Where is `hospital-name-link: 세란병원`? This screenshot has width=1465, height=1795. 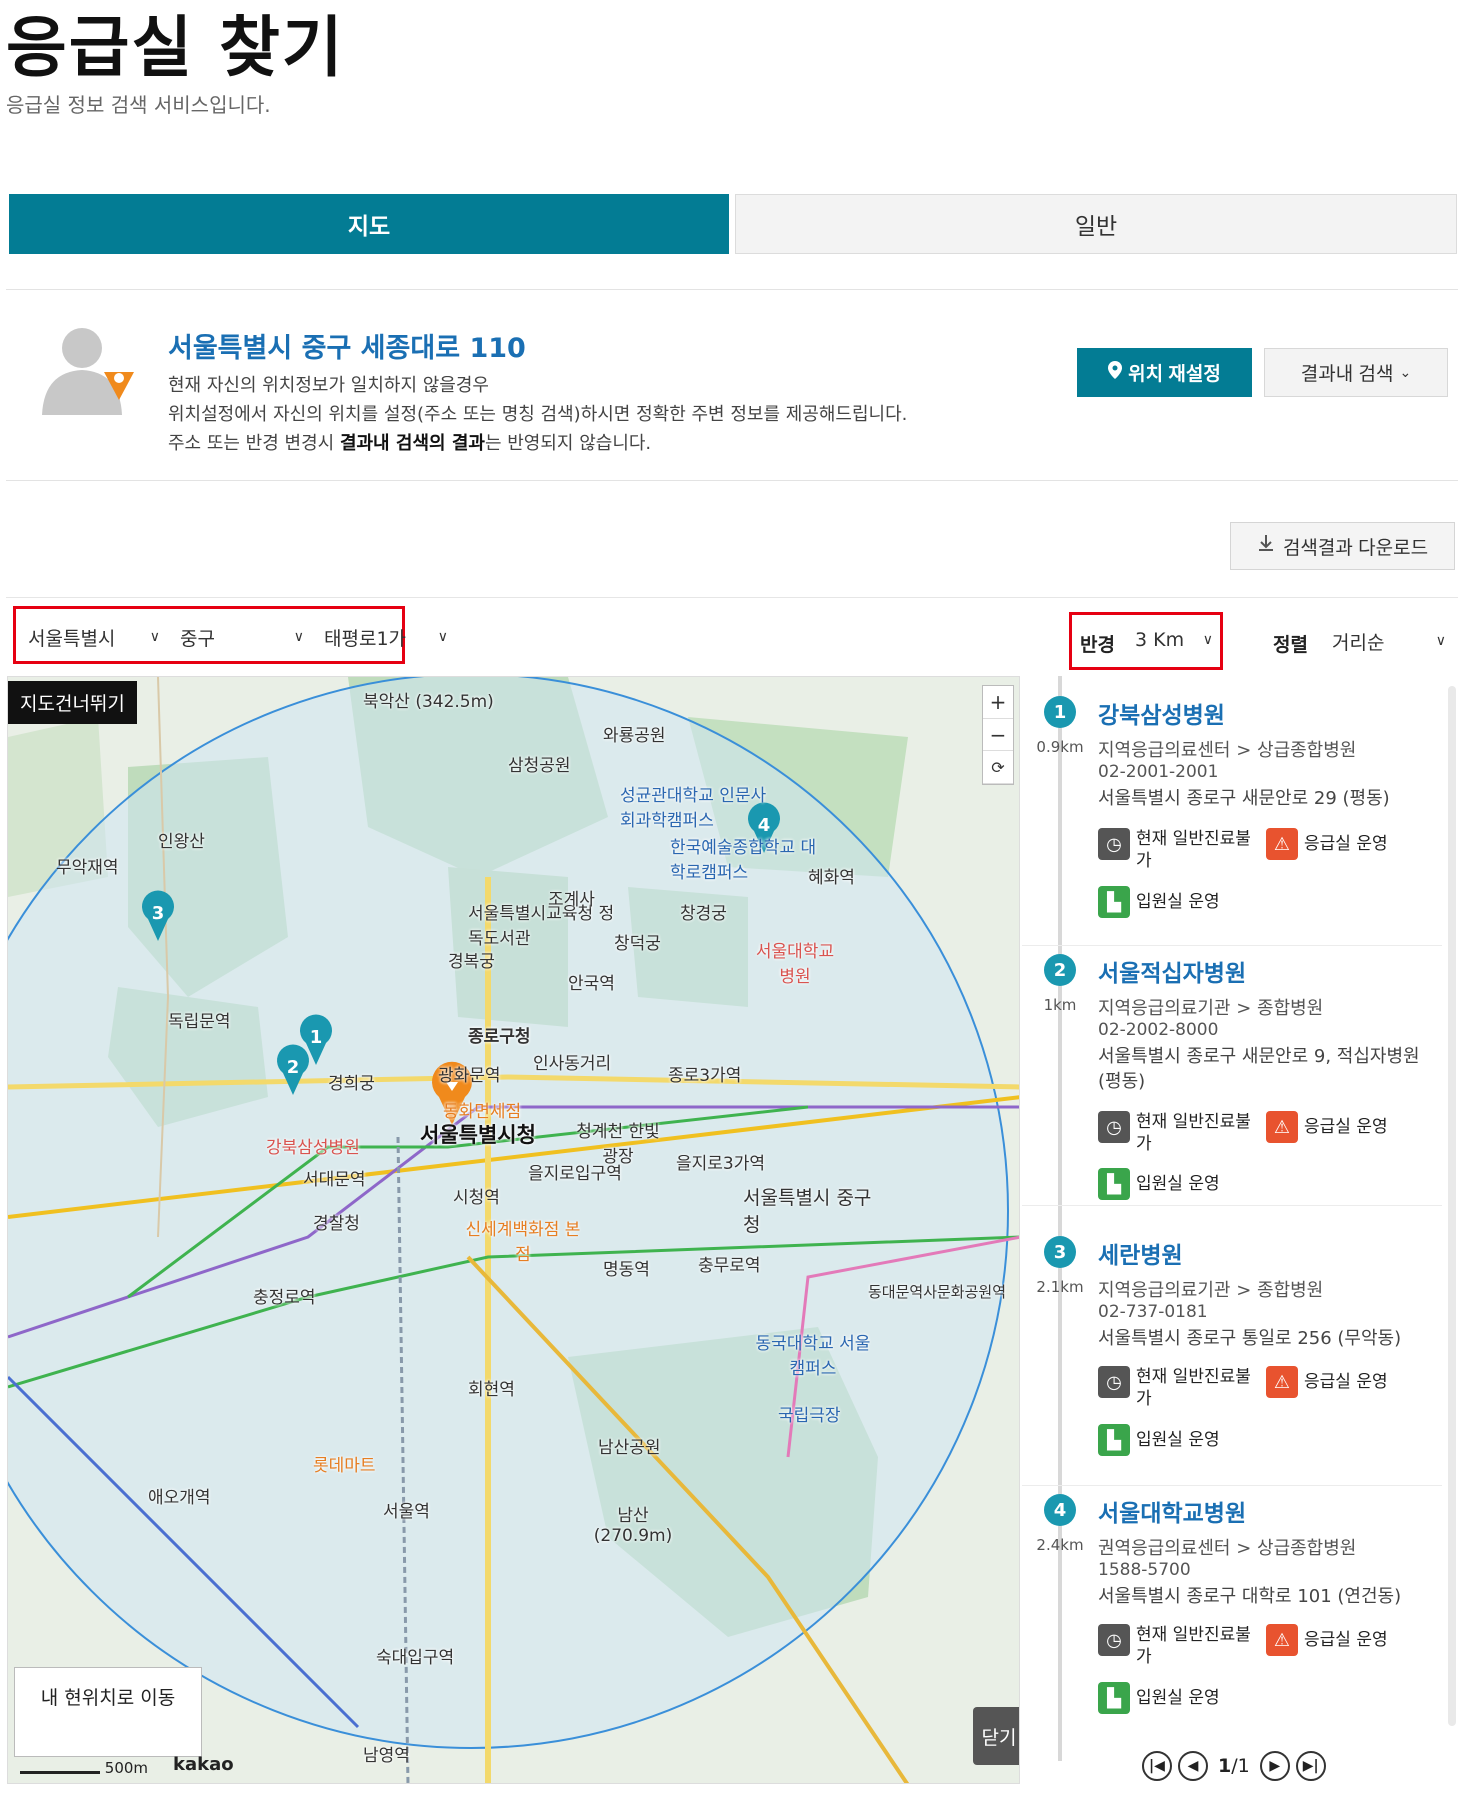 hospital-name-link: 세란병원 is located at coordinates (1140, 1253).